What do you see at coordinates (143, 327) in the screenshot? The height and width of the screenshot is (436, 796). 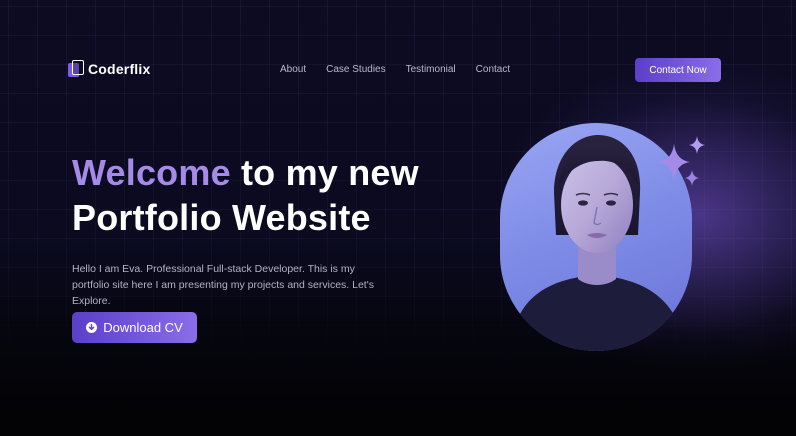 I see `download-cv-label: Download CV` at bounding box center [143, 327].